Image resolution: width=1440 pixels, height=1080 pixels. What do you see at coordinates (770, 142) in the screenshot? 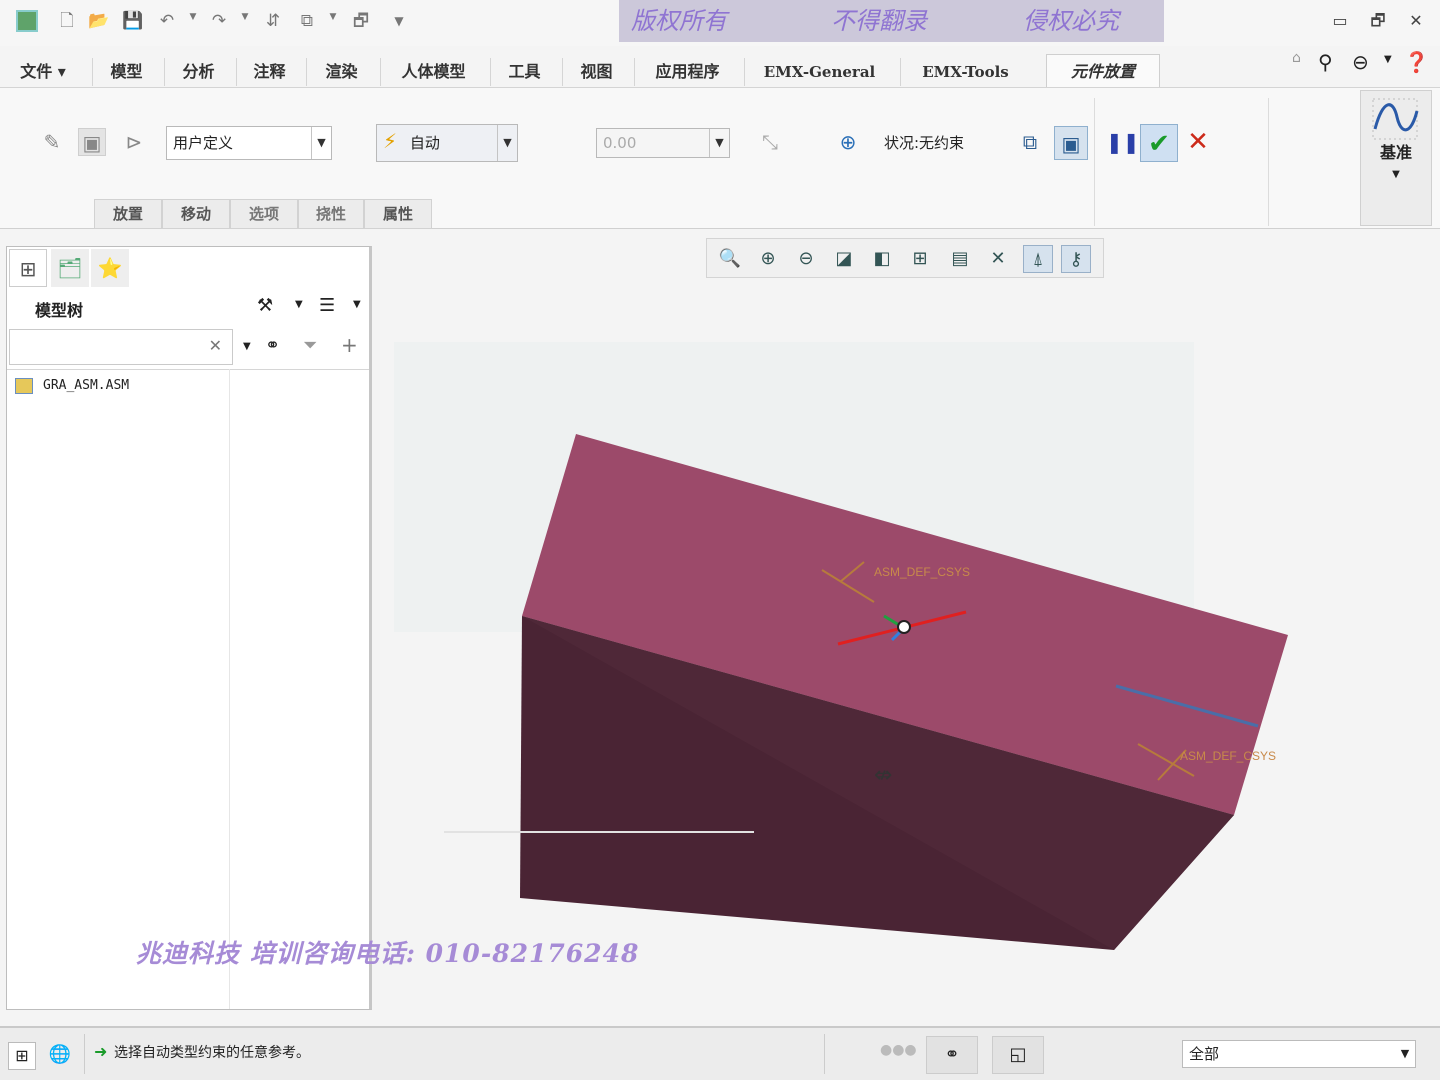
I see `flip-icon: ⤡` at bounding box center [770, 142].